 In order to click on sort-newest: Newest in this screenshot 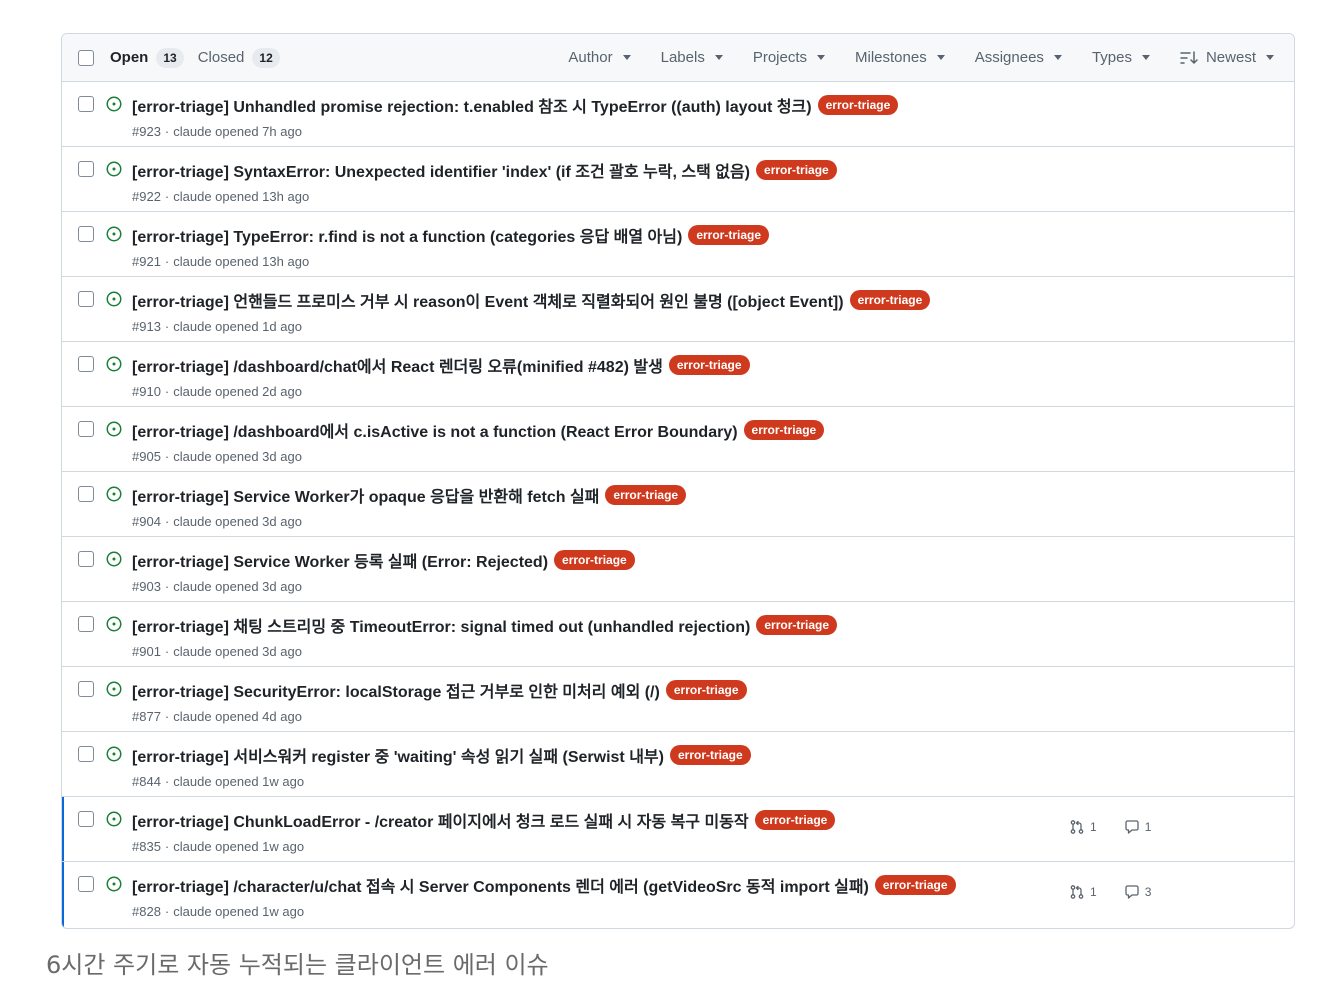, I will do `click(1227, 57)`.